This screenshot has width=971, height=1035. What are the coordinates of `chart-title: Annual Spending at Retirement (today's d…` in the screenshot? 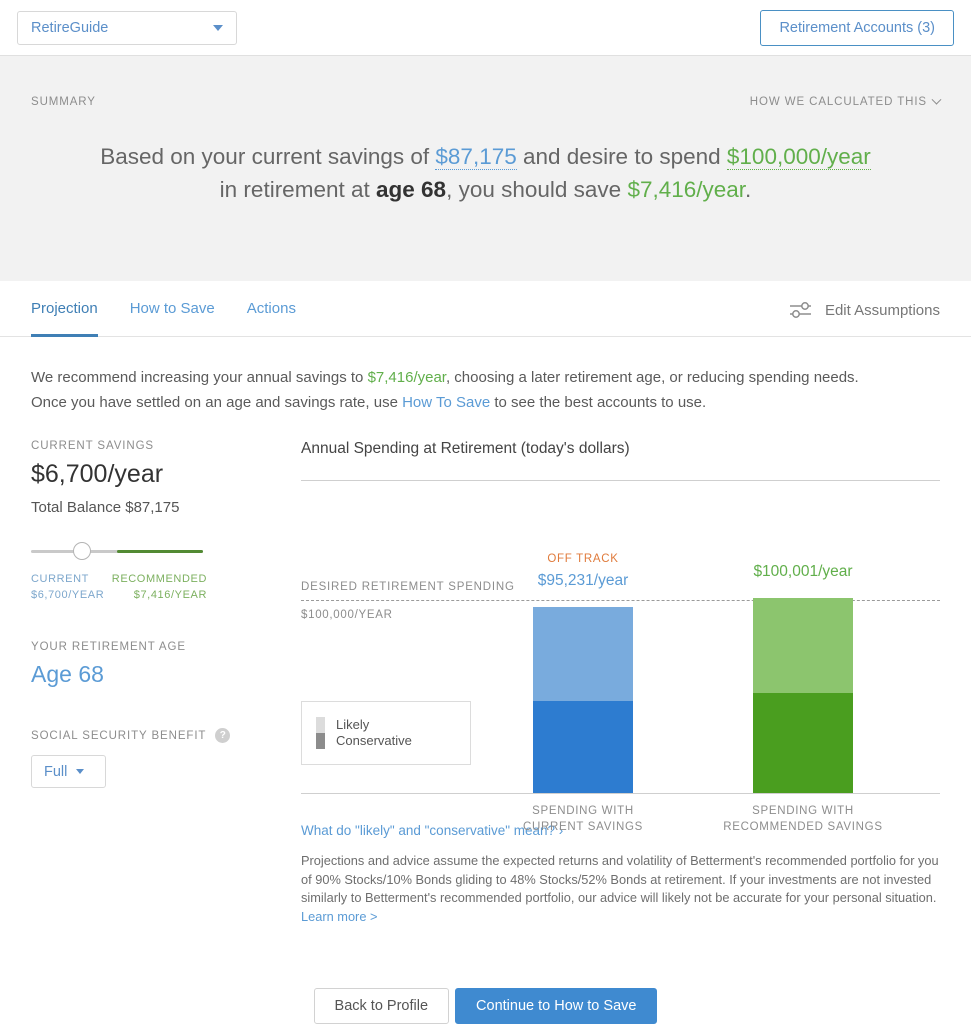 It's located at (465, 448).